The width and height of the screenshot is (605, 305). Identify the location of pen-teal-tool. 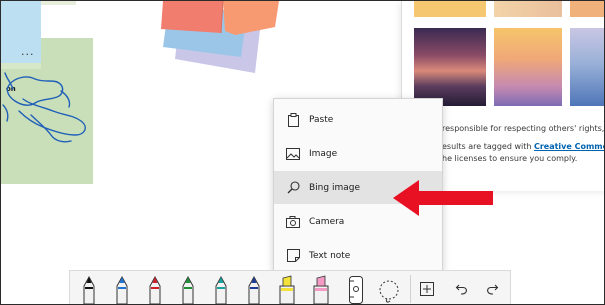
(221, 289).